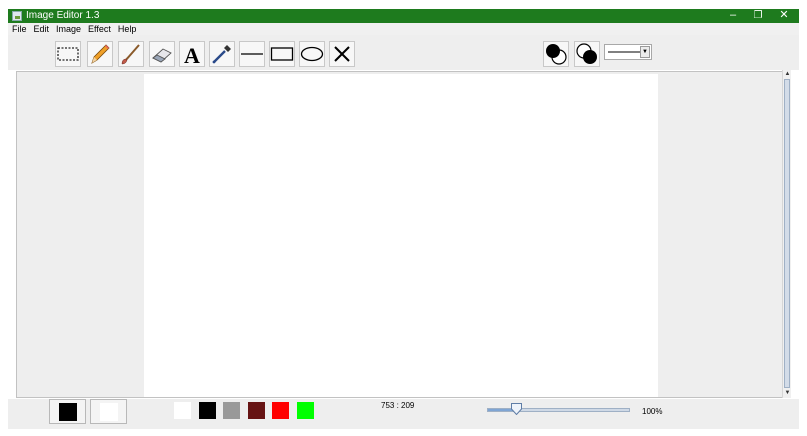 The width and height of the screenshot is (807, 436). I want to click on line-style-dropdown: ▼, so click(628, 52).